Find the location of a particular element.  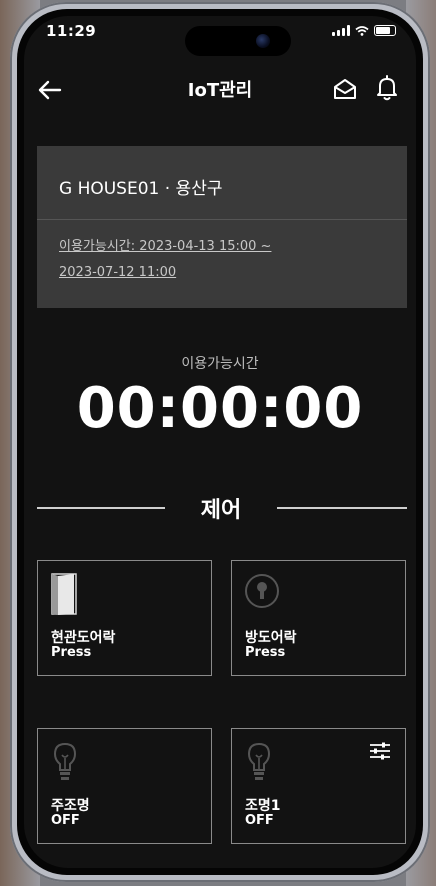

timer-label: 이용가능시간 is located at coordinates (220, 364).